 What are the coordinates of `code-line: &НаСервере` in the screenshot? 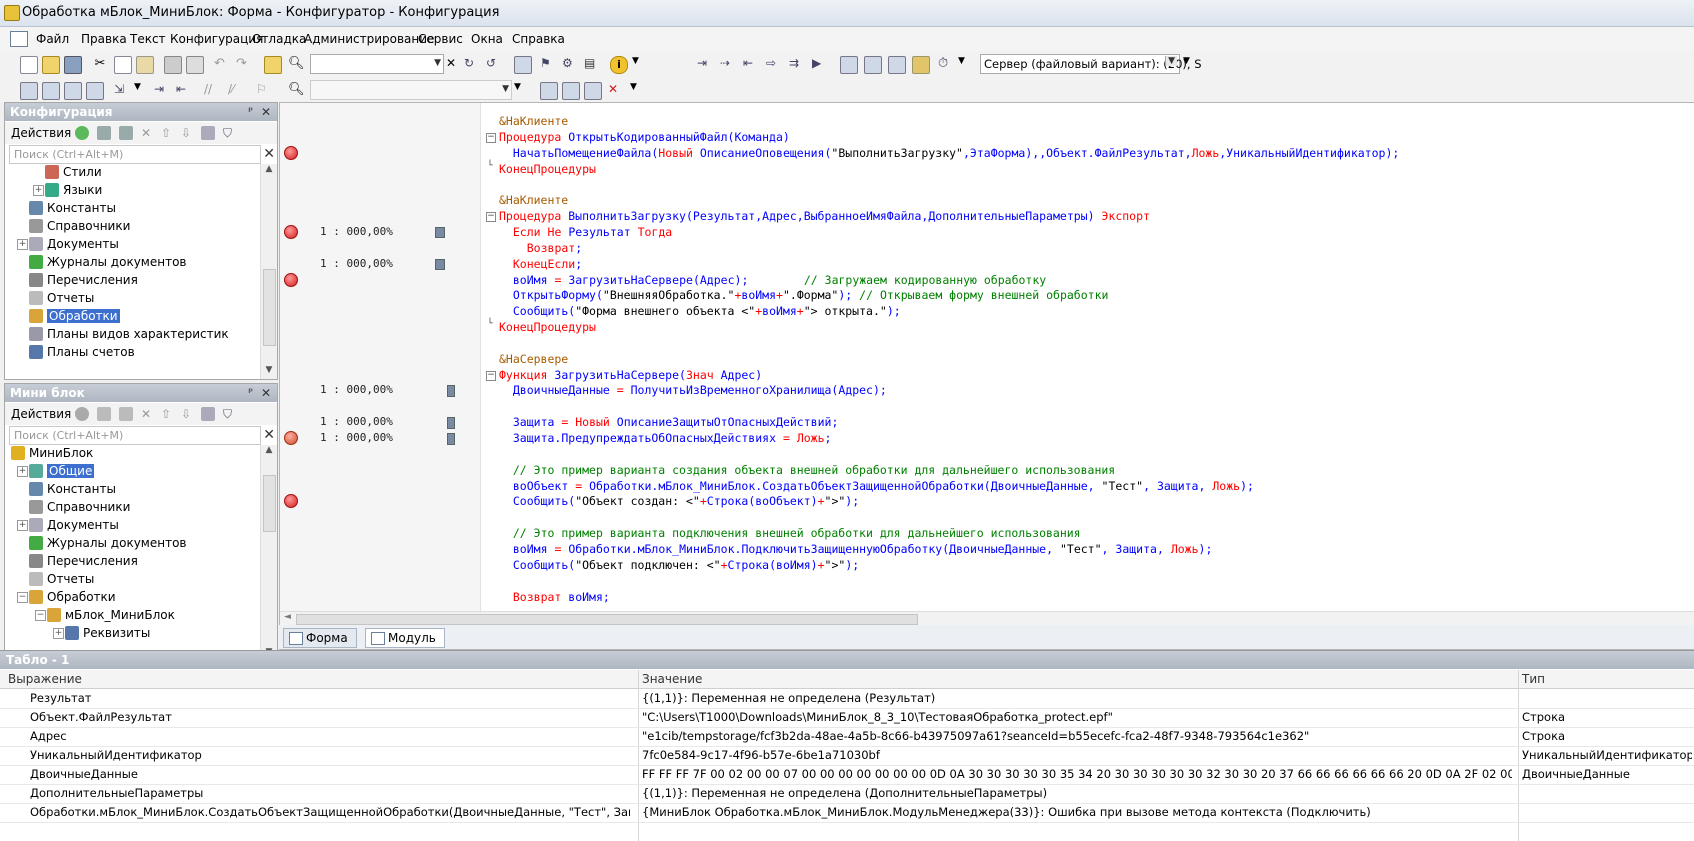 It's located at (533, 359).